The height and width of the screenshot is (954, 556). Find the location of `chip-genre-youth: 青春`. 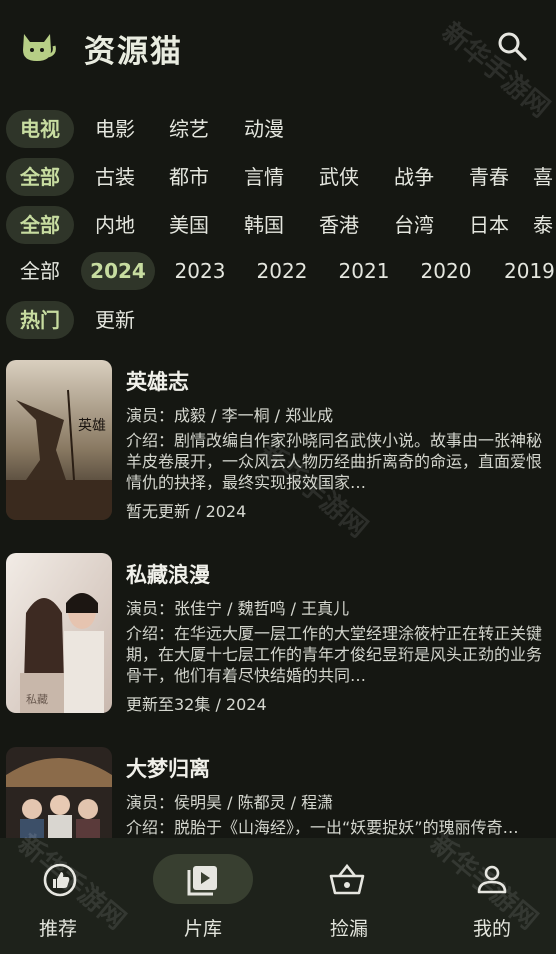

chip-genre-youth: 青春 is located at coordinates (489, 177).